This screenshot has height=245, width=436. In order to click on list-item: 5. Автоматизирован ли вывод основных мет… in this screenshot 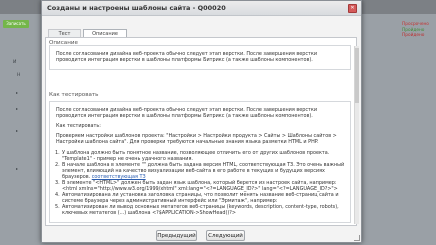, I will do `click(197, 210)`.